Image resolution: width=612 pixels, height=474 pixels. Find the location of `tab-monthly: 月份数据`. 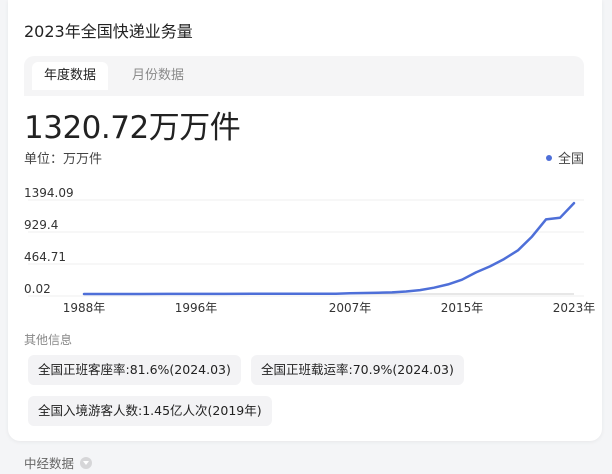

tab-monthly: 月份数据 is located at coordinates (158, 76).